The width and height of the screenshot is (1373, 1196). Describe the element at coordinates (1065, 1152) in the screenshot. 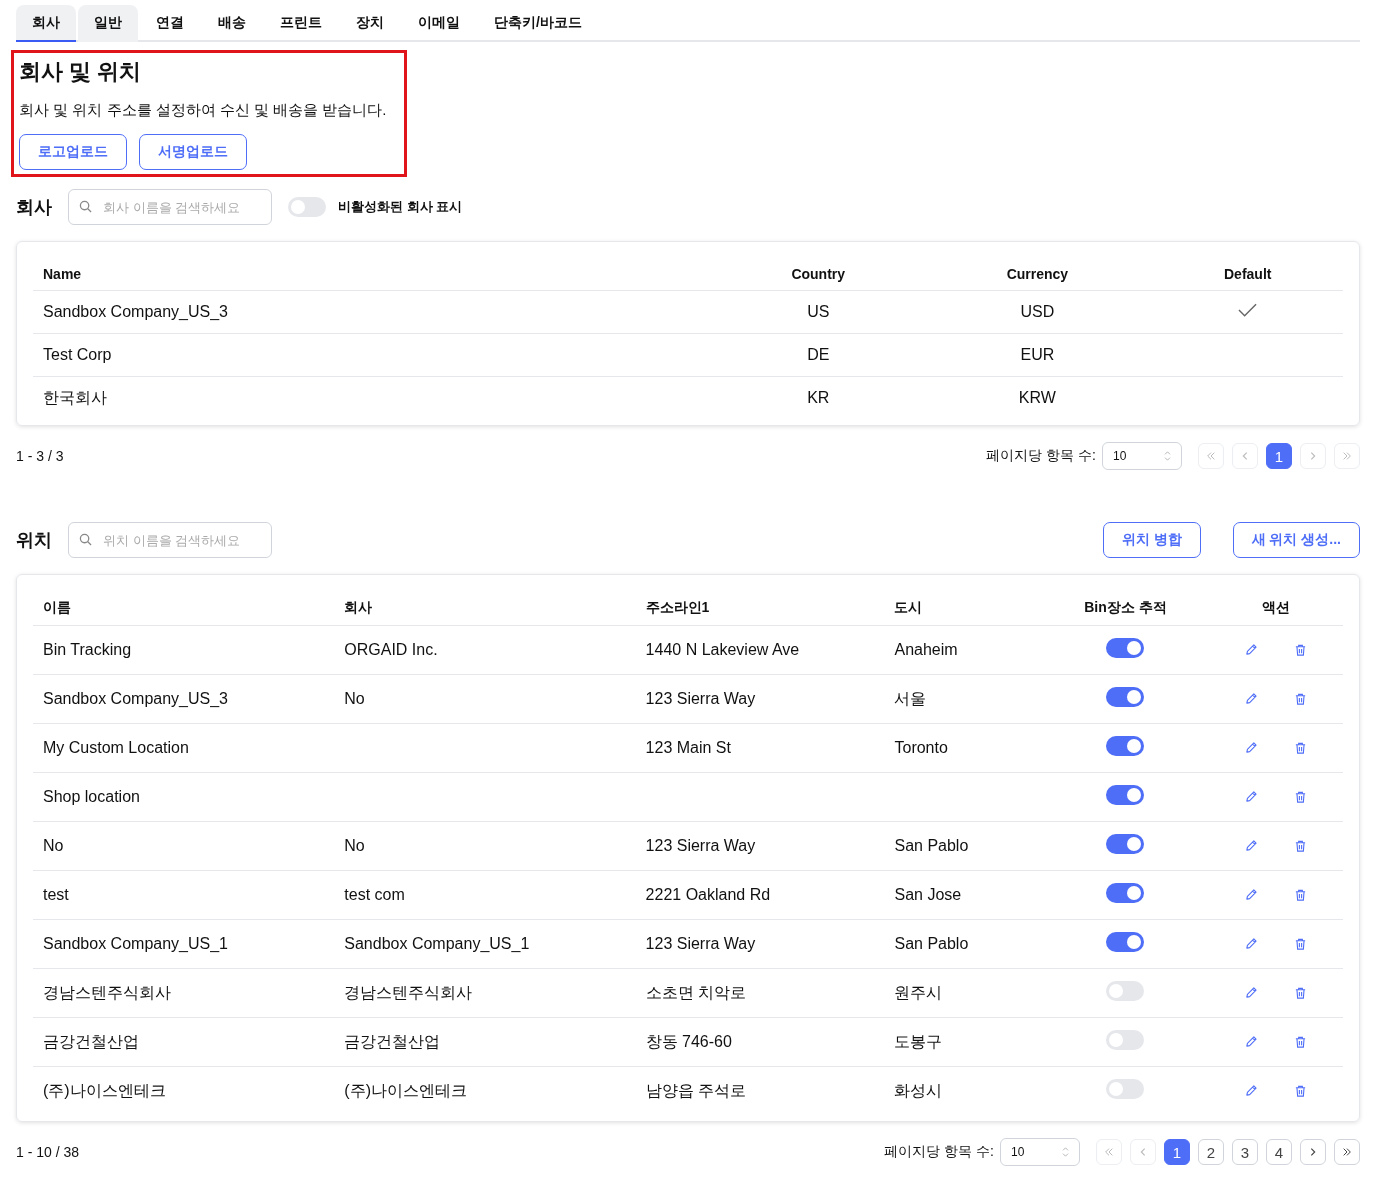

I see `sort-arrows-icon` at that location.